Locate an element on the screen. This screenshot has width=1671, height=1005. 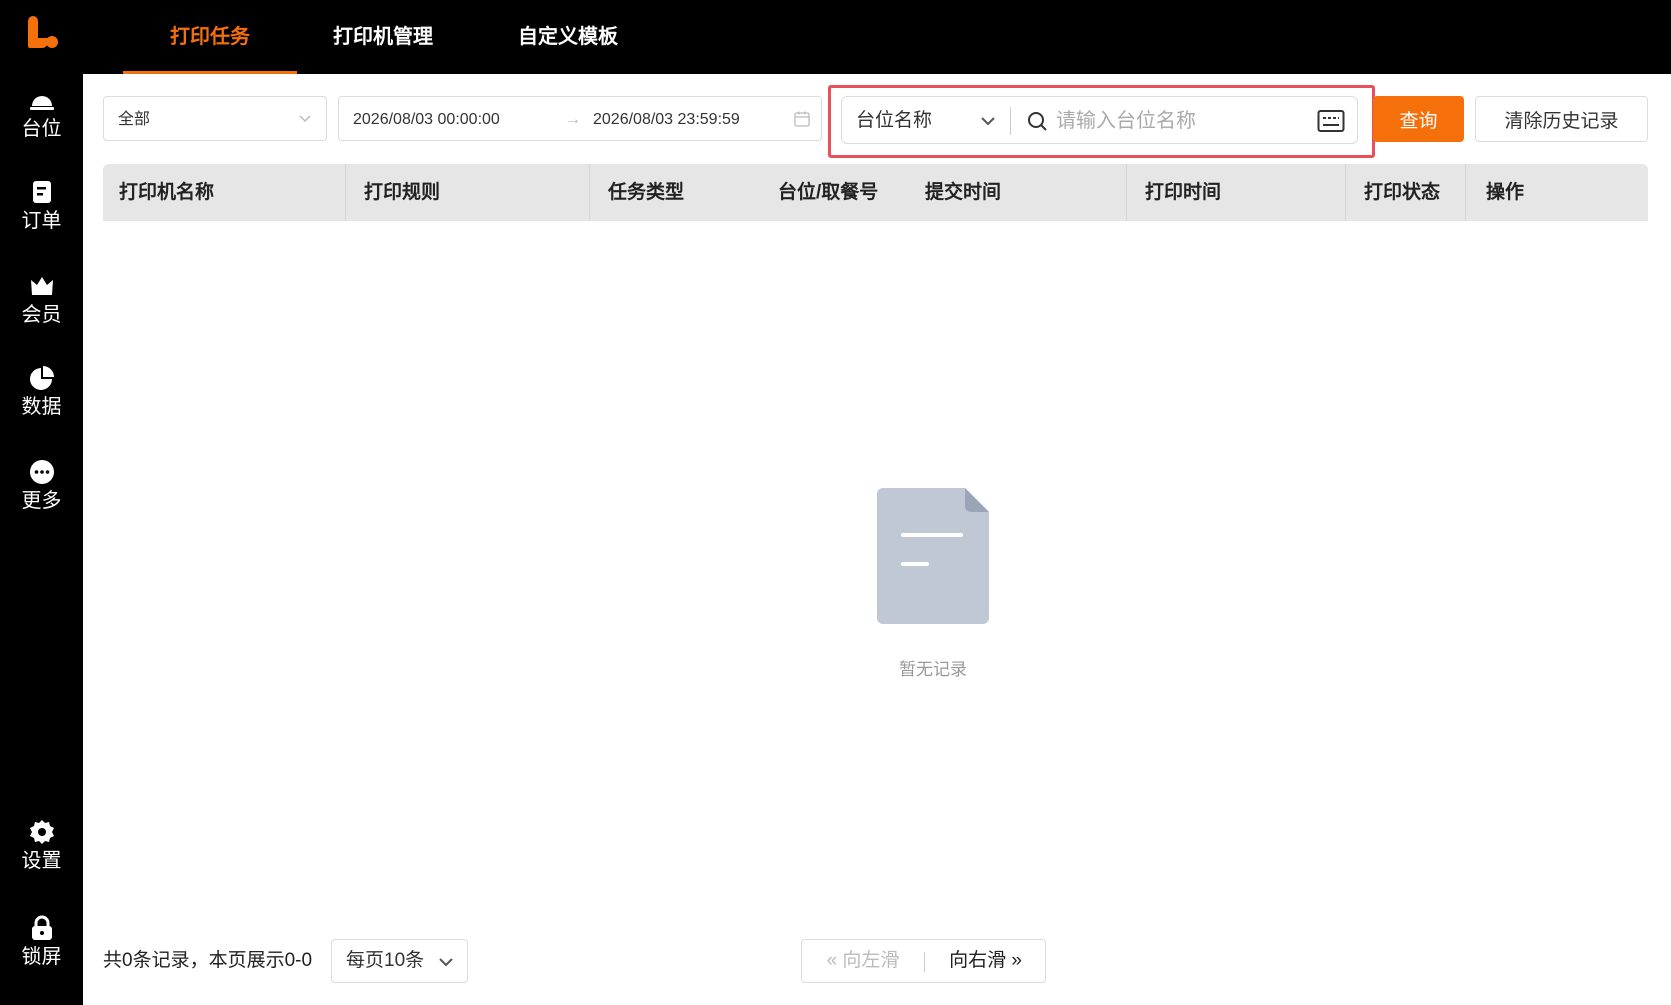
empty-document-icon is located at coordinates (933, 556).